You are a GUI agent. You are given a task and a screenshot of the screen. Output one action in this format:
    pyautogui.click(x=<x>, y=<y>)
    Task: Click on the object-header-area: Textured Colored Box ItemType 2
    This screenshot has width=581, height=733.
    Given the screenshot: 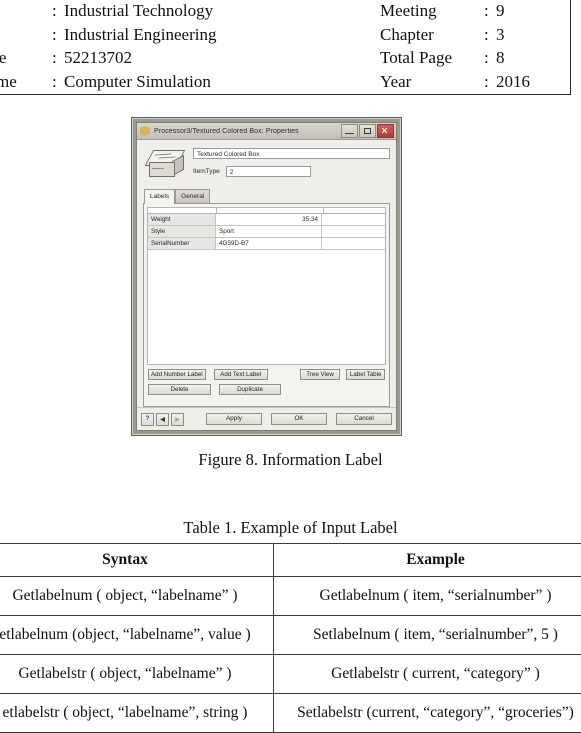 What is the action you would take?
    pyautogui.click(x=266, y=163)
    